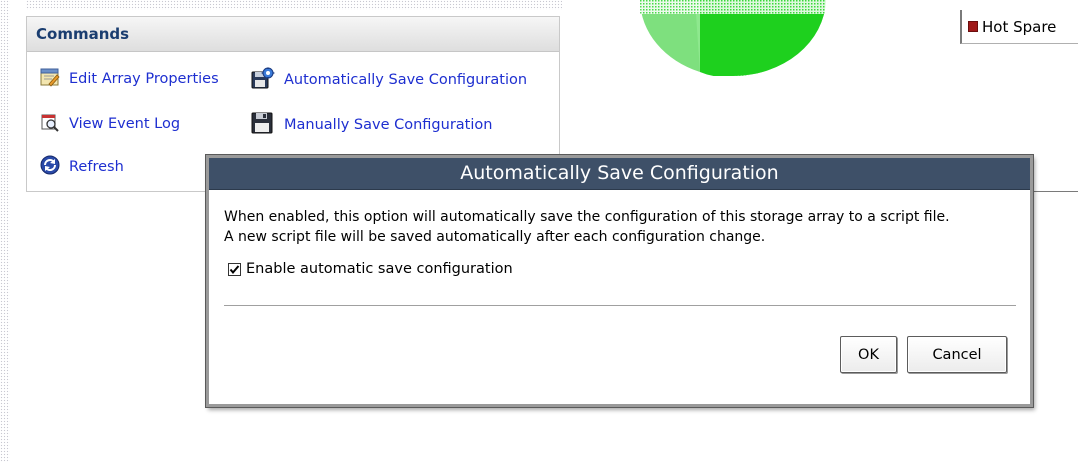  I want to click on hot-spare-legend: Hot Spare, so click(1019, 27).